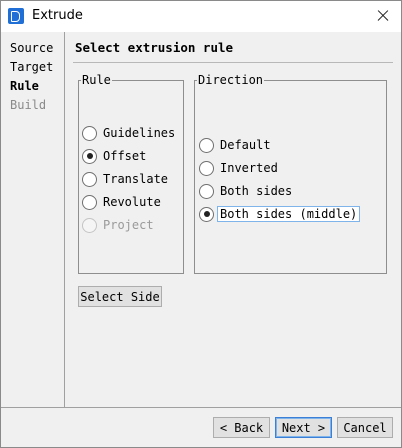 Image resolution: width=402 pixels, height=448 pixels. Describe the element at coordinates (16, 16) in the screenshot. I see `app-logo-icon` at that location.